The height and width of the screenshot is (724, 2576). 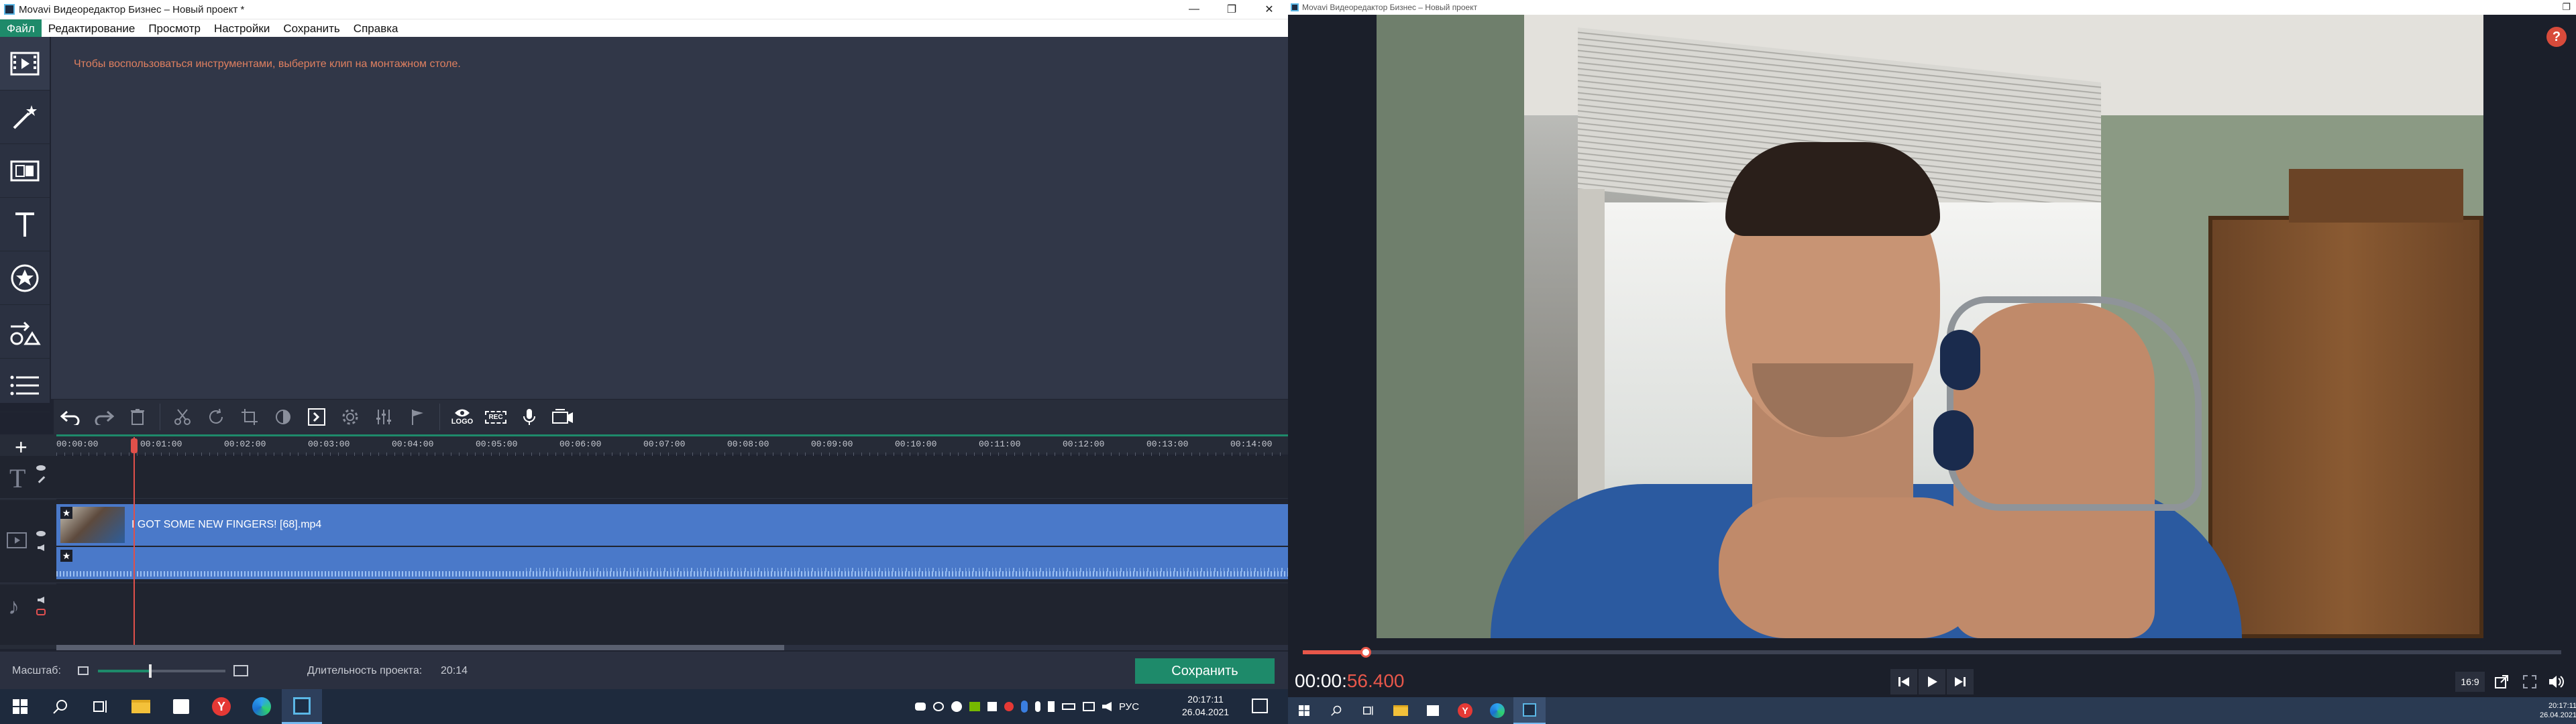 I want to click on export-frame-button, so click(x=2501, y=682).